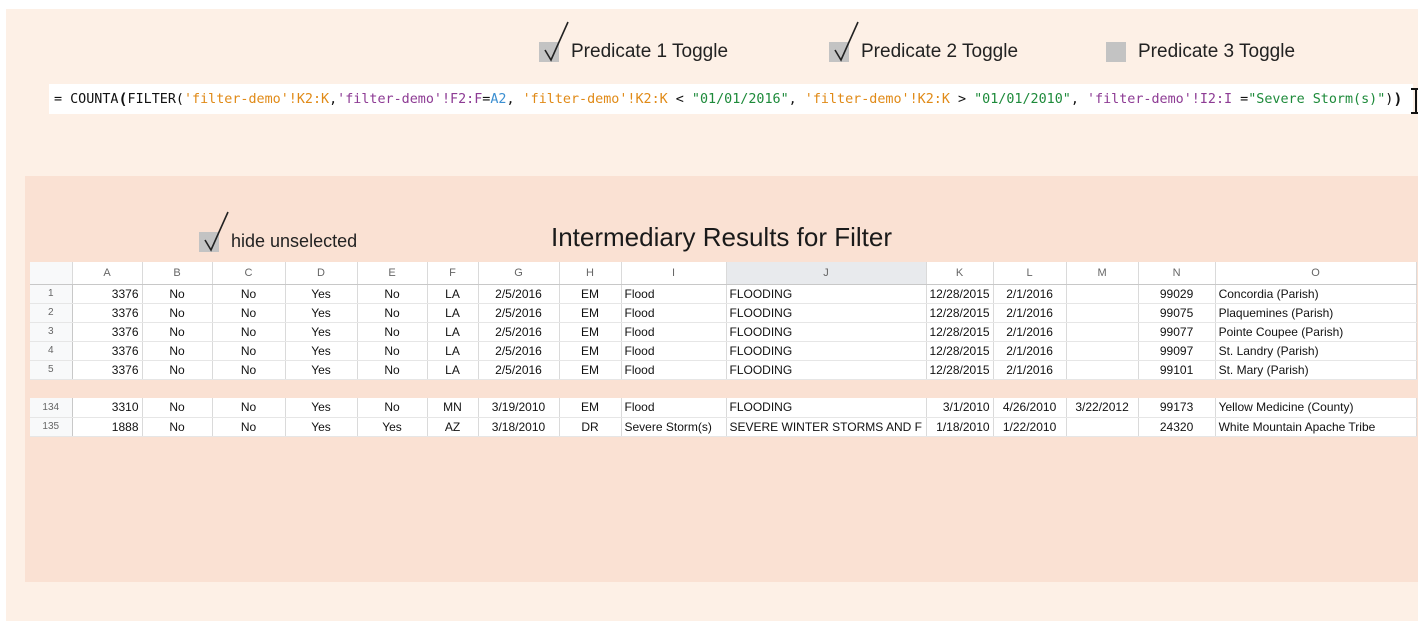  What do you see at coordinates (1102, 370) in the screenshot?
I see `cell-m` at bounding box center [1102, 370].